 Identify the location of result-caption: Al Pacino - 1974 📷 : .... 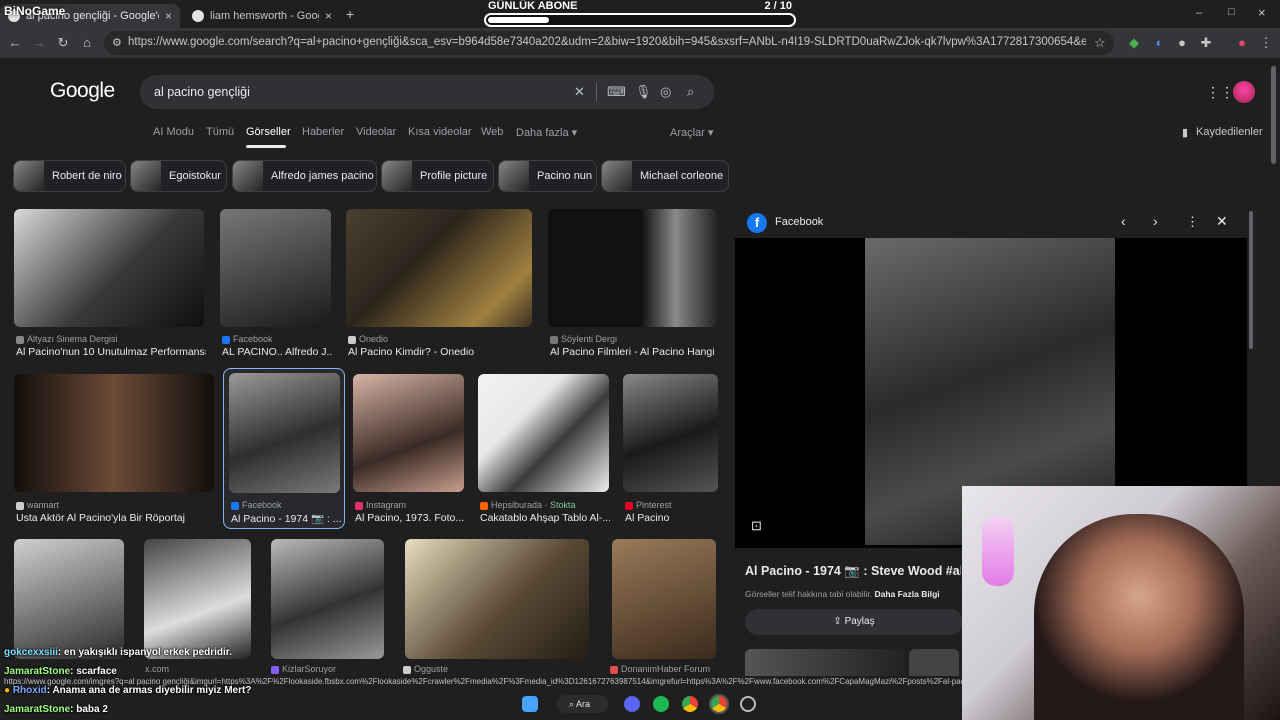
(286, 518).